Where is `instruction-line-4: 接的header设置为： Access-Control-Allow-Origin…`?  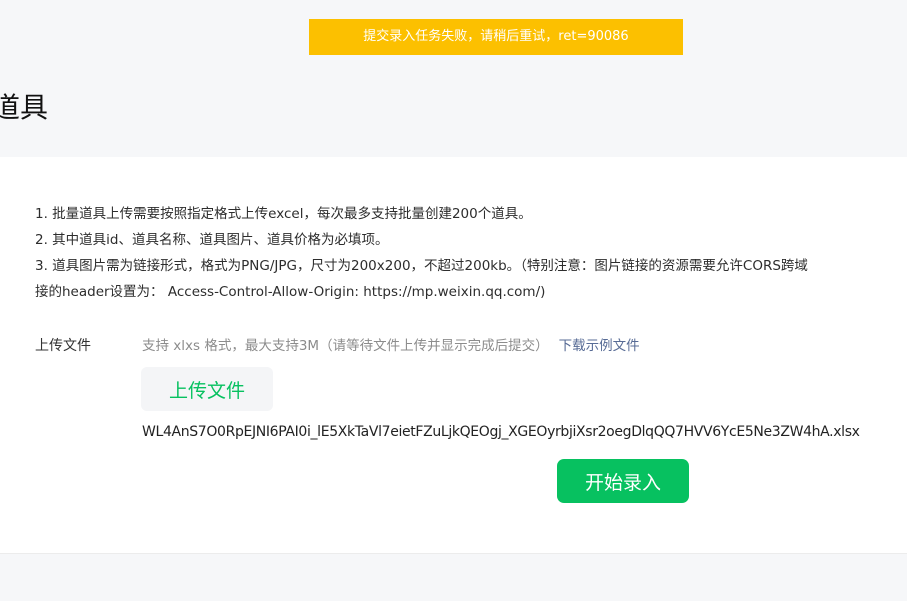
instruction-line-4: 接的header设置为： Access-Control-Allow-Origin… is located at coordinates (290, 292).